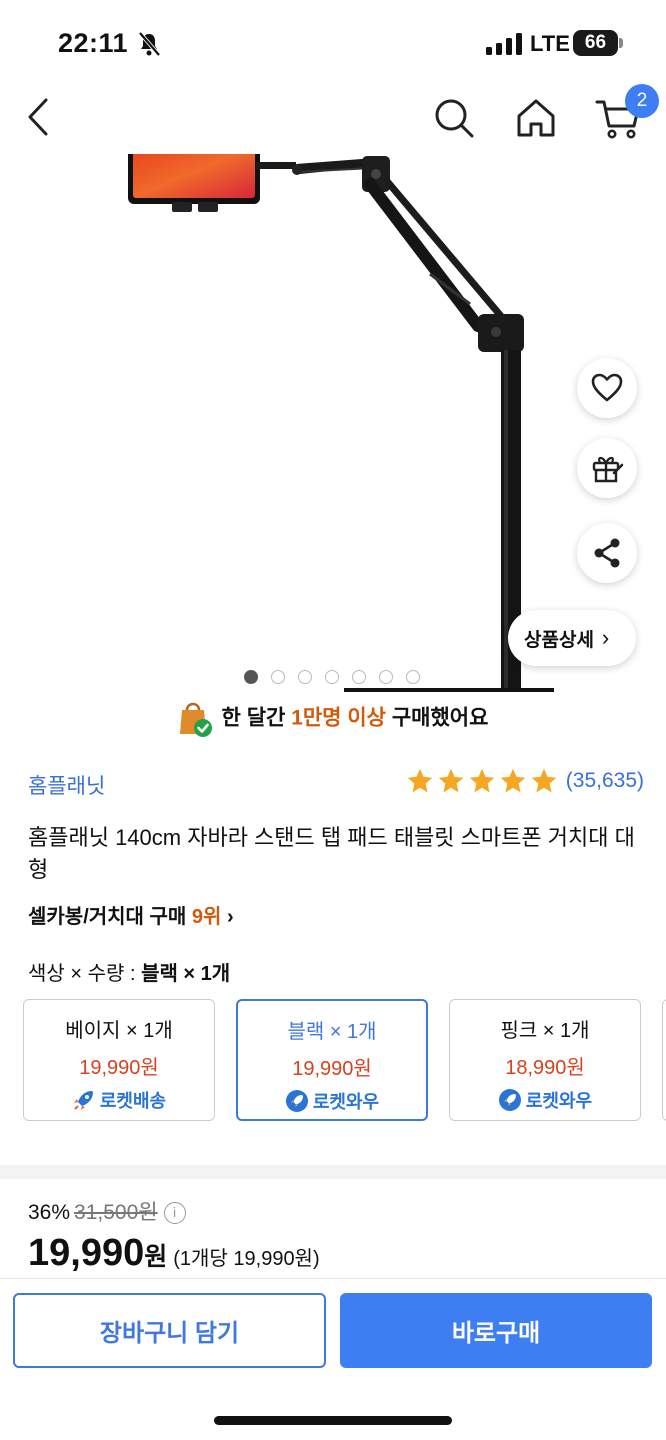 The width and height of the screenshot is (666, 1440). Describe the element at coordinates (169, 1330) in the screenshot. I see `add-to-cart-button: 장바구니 담기` at that location.